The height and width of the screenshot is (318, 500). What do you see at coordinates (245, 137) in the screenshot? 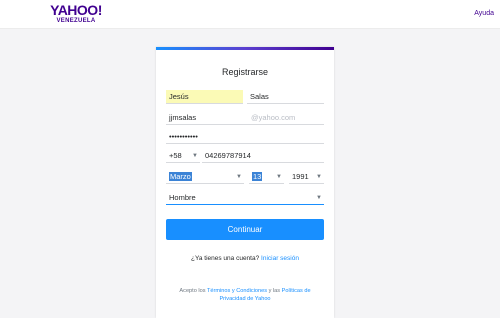
I see `password-field` at bounding box center [245, 137].